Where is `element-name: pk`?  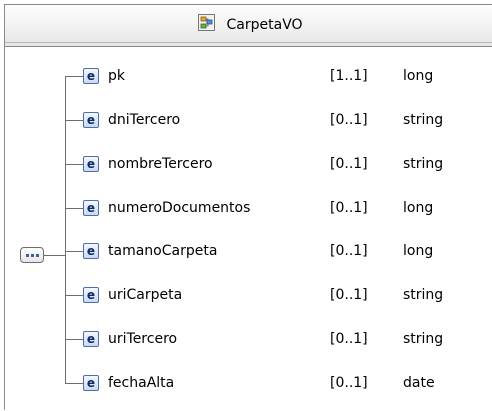
element-name: pk is located at coordinates (116, 76).